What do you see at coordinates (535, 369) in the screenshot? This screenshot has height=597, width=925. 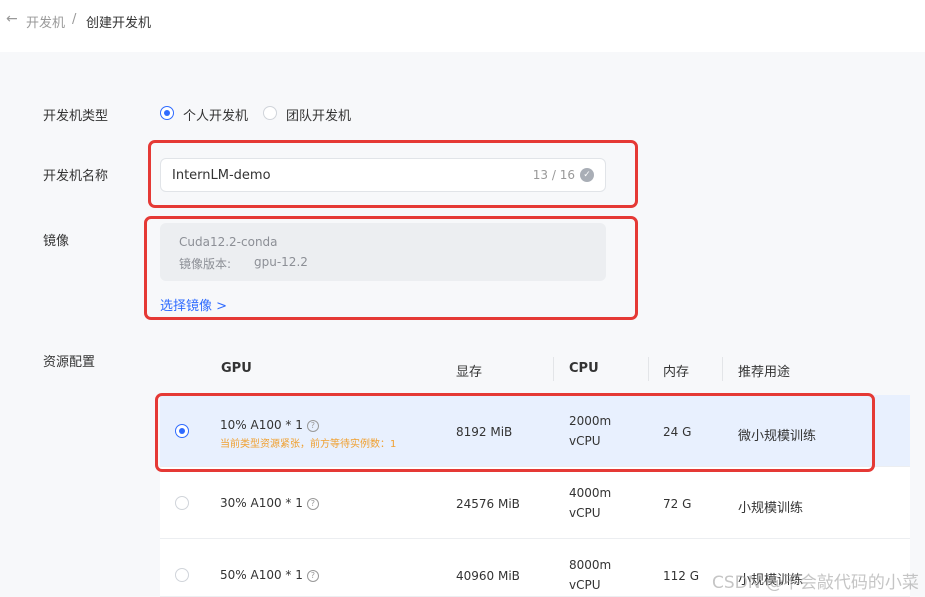 I see `table-header: GPU 显存 CPU 内存 推荐用途` at bounding box center [535, 369].